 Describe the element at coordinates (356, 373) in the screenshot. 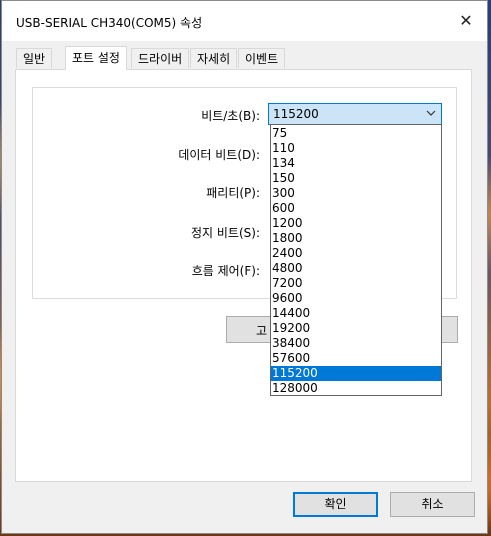

I see `baud-option: 115200` at that location.